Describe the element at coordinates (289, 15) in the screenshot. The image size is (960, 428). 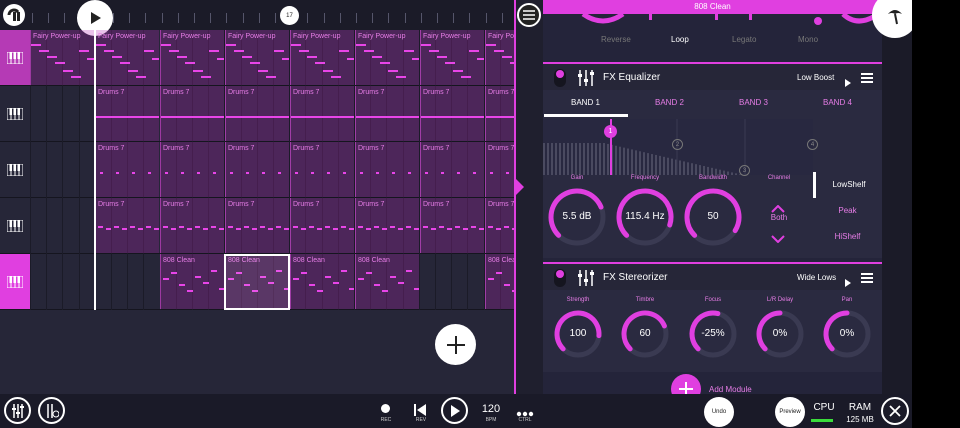
I see `bar-marker: 17` at that location.